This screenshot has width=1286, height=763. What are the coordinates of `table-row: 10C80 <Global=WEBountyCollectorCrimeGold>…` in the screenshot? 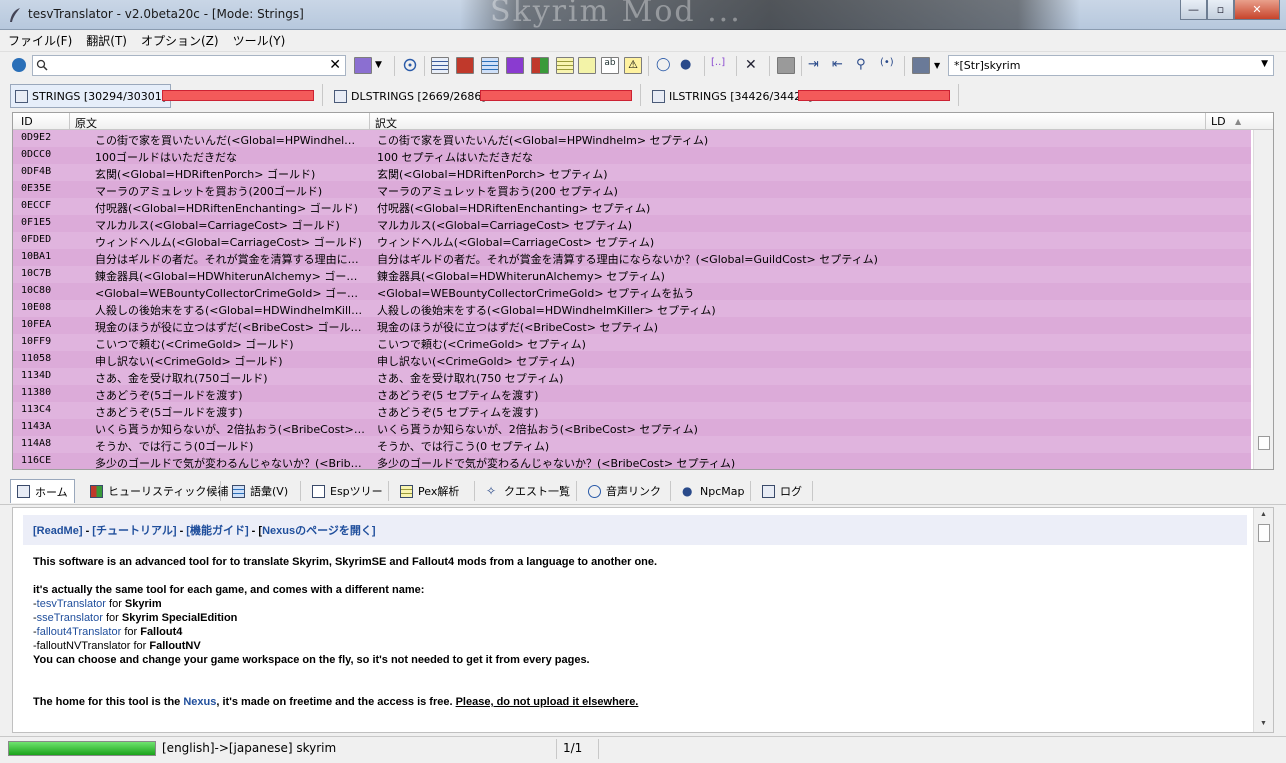 It's located at (632, 291).